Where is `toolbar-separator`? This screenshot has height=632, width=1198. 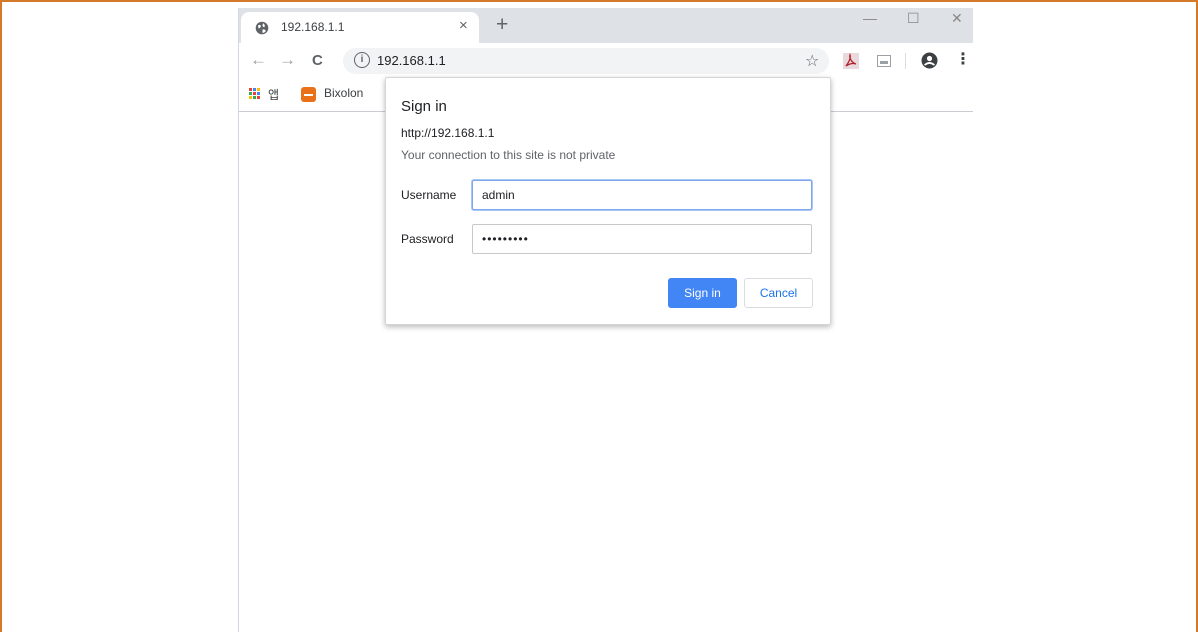
toolbar-separator is located at coordinates (905, 61).